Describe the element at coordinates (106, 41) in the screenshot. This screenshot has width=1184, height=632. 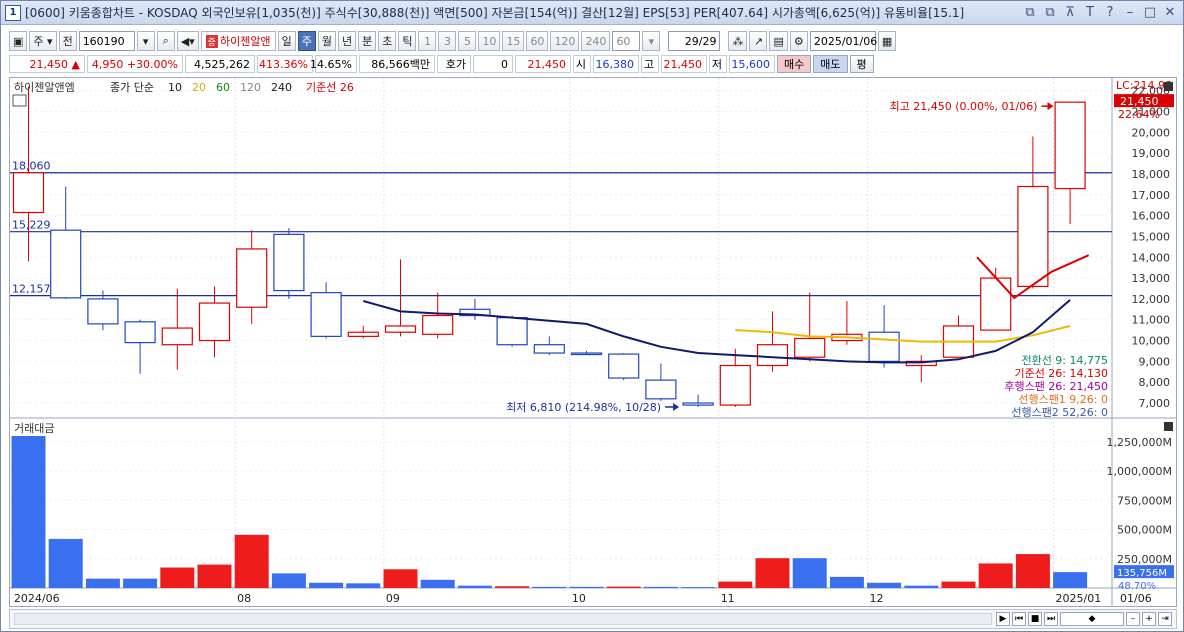
I see `stock-code-input: 160190` at that location.